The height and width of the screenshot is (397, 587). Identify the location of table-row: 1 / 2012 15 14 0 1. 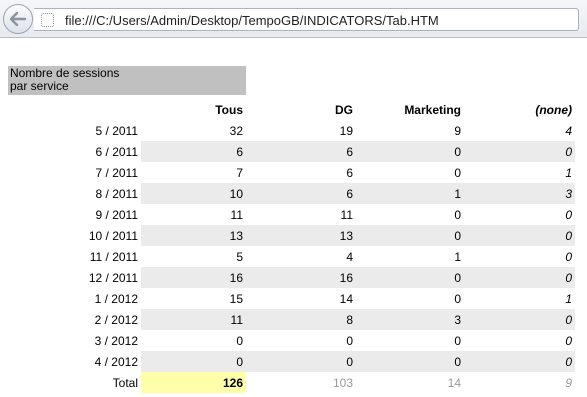
(291, 298).